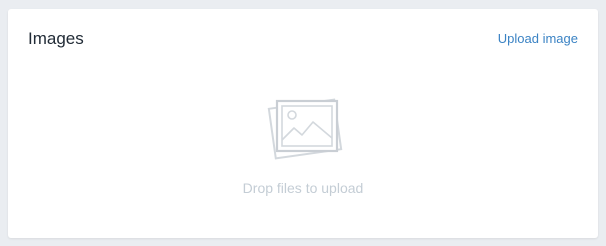 The image size is (606, 246). Describe the element at coordinates (538, 39) in the screenshot. I see `upload-image-link: Upload image` at that location.